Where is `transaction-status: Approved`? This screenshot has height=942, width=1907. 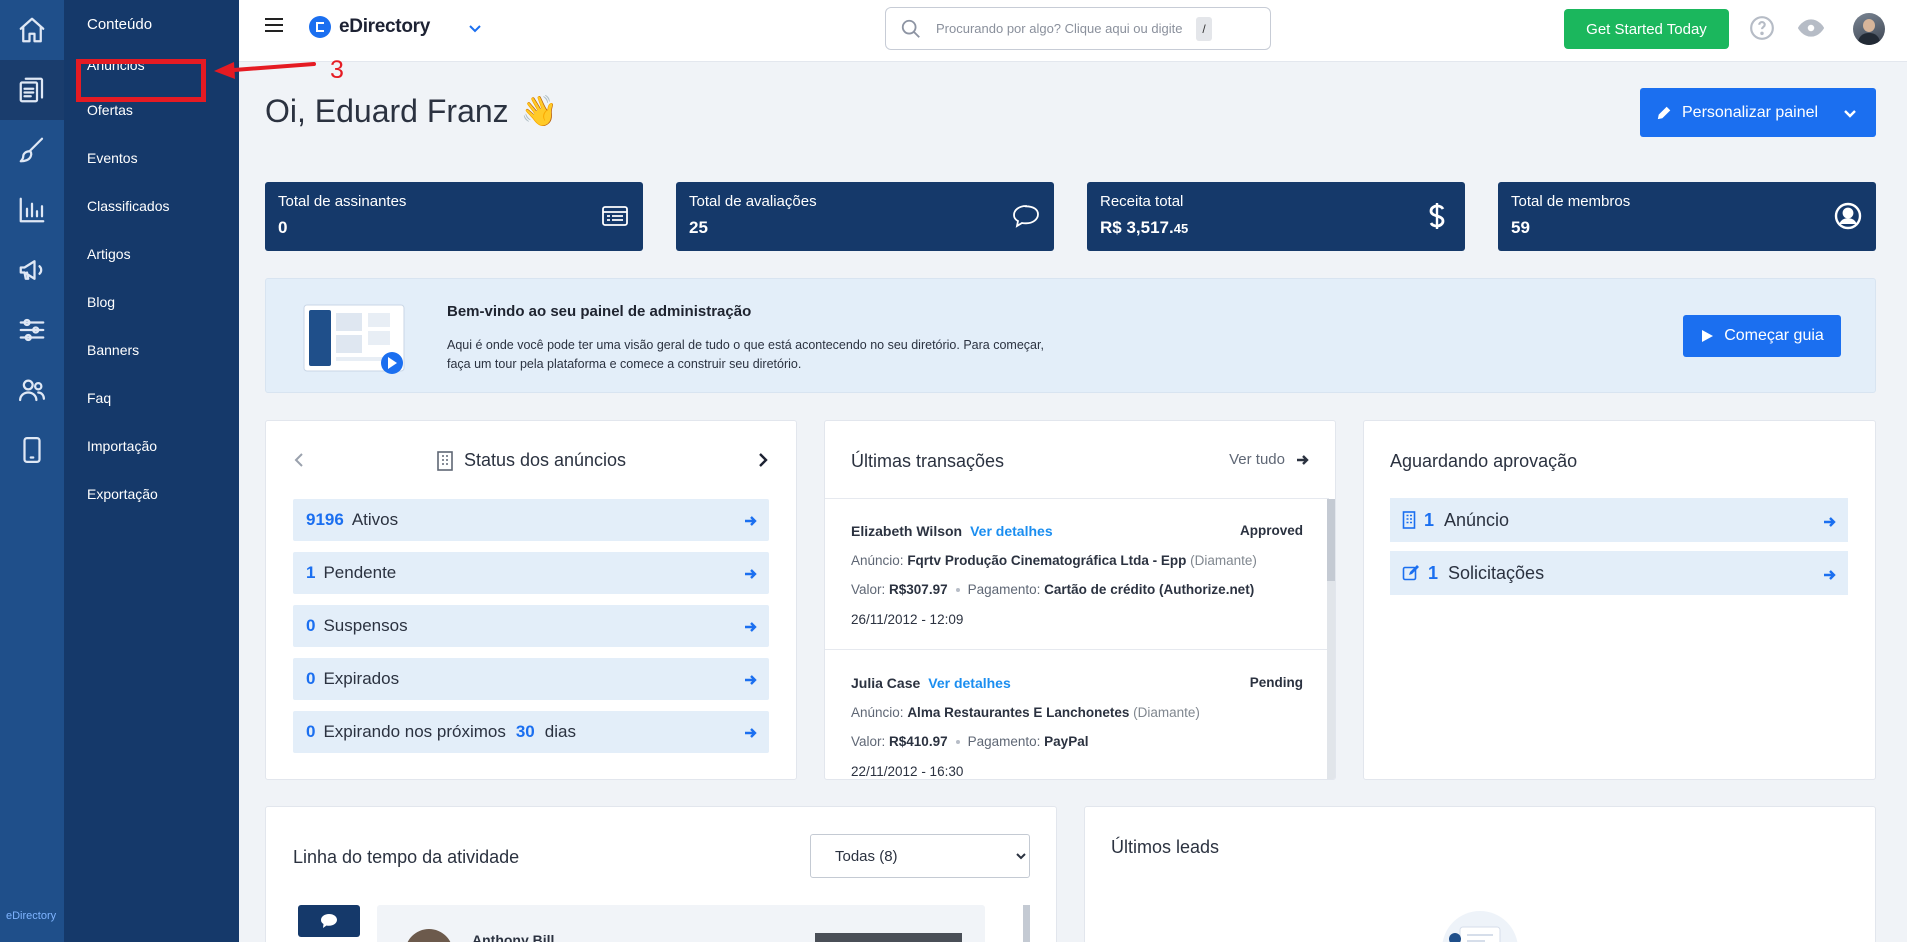 transaction-status: Approved is located at coordinates (1271, 530).